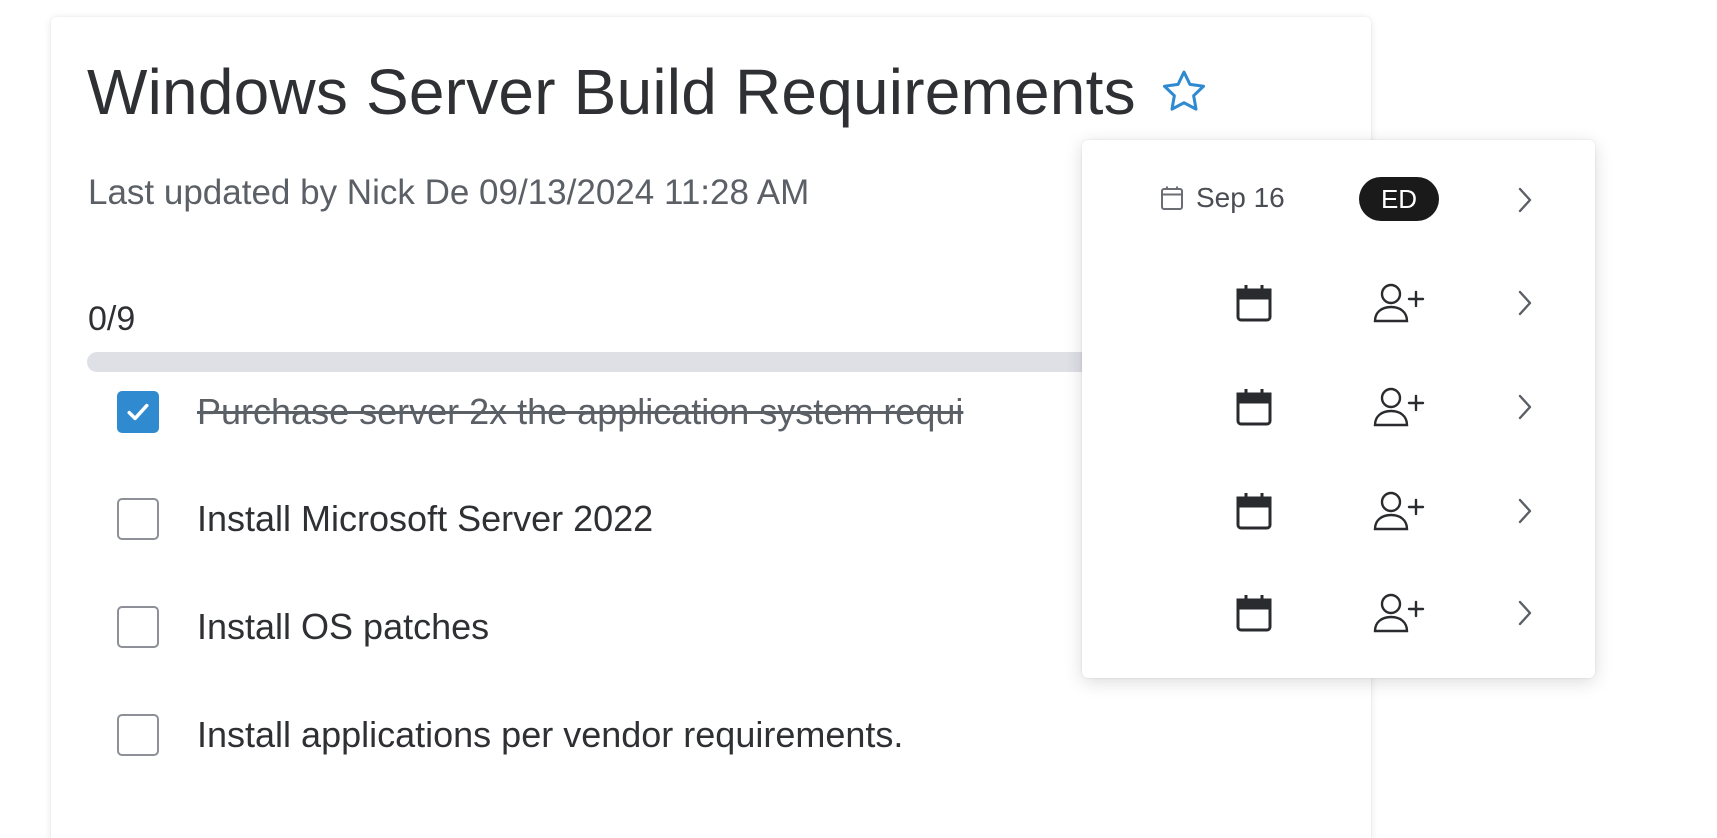 The image size is (1717, 838). I want to click on calendar-small-icon, so click(1172, 198).